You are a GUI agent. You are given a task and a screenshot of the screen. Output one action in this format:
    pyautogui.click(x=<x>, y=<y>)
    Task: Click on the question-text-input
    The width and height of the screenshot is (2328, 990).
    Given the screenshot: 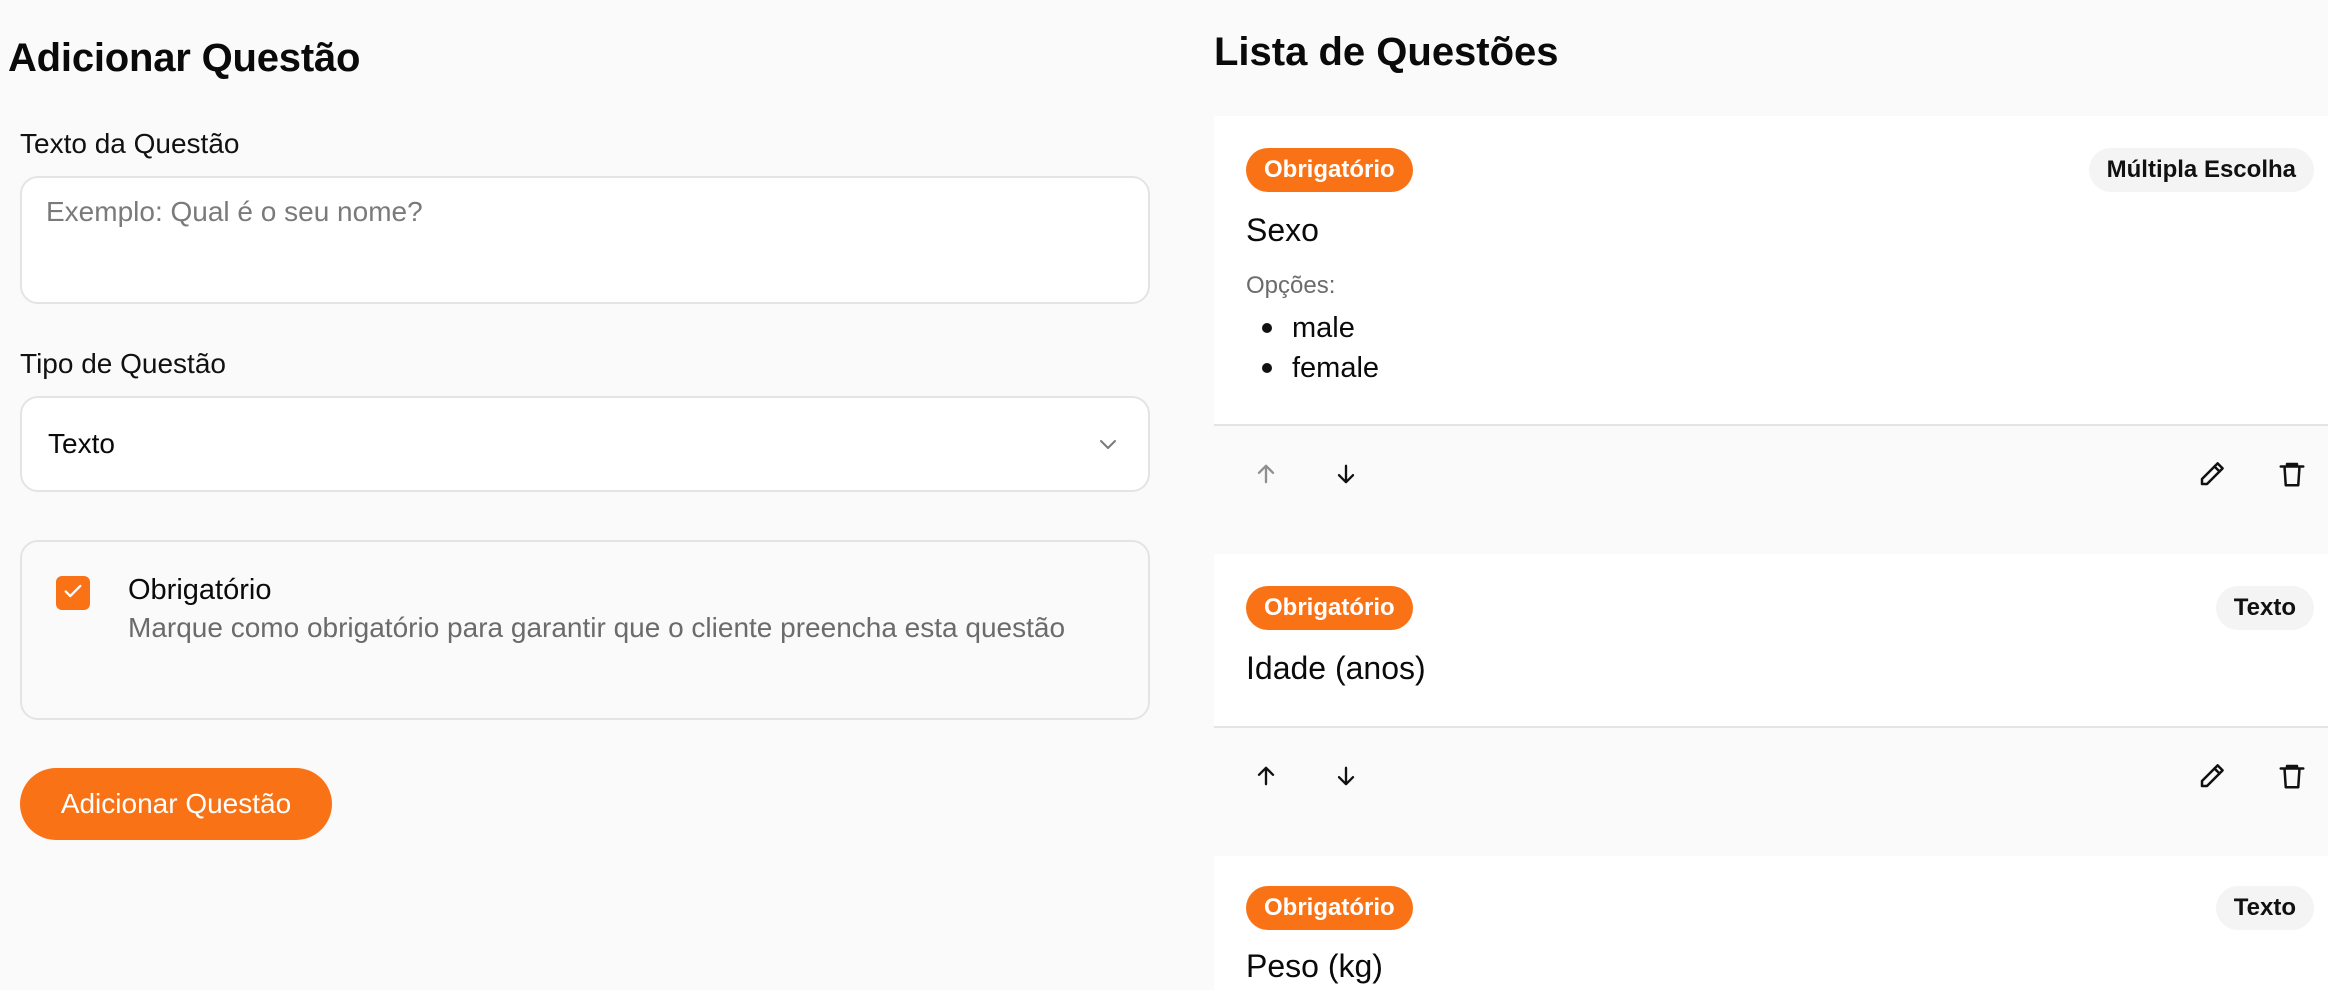 What is the action you would take?
    pyautogui.click(x=585, y=240)
    